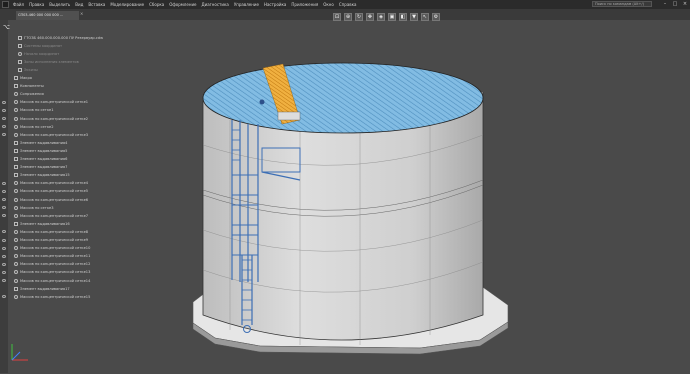 The image size is (690, 374). I want to click on menu-item: Справка, so click(348, 4).